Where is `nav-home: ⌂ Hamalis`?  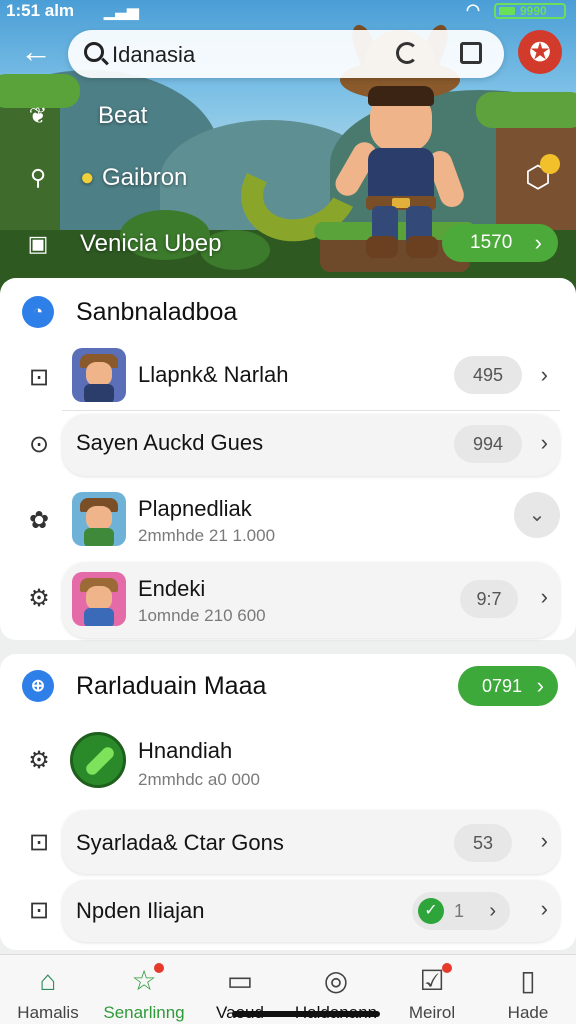
nav-home: ⌂ Hamalis is located at coordinates (48, 989).